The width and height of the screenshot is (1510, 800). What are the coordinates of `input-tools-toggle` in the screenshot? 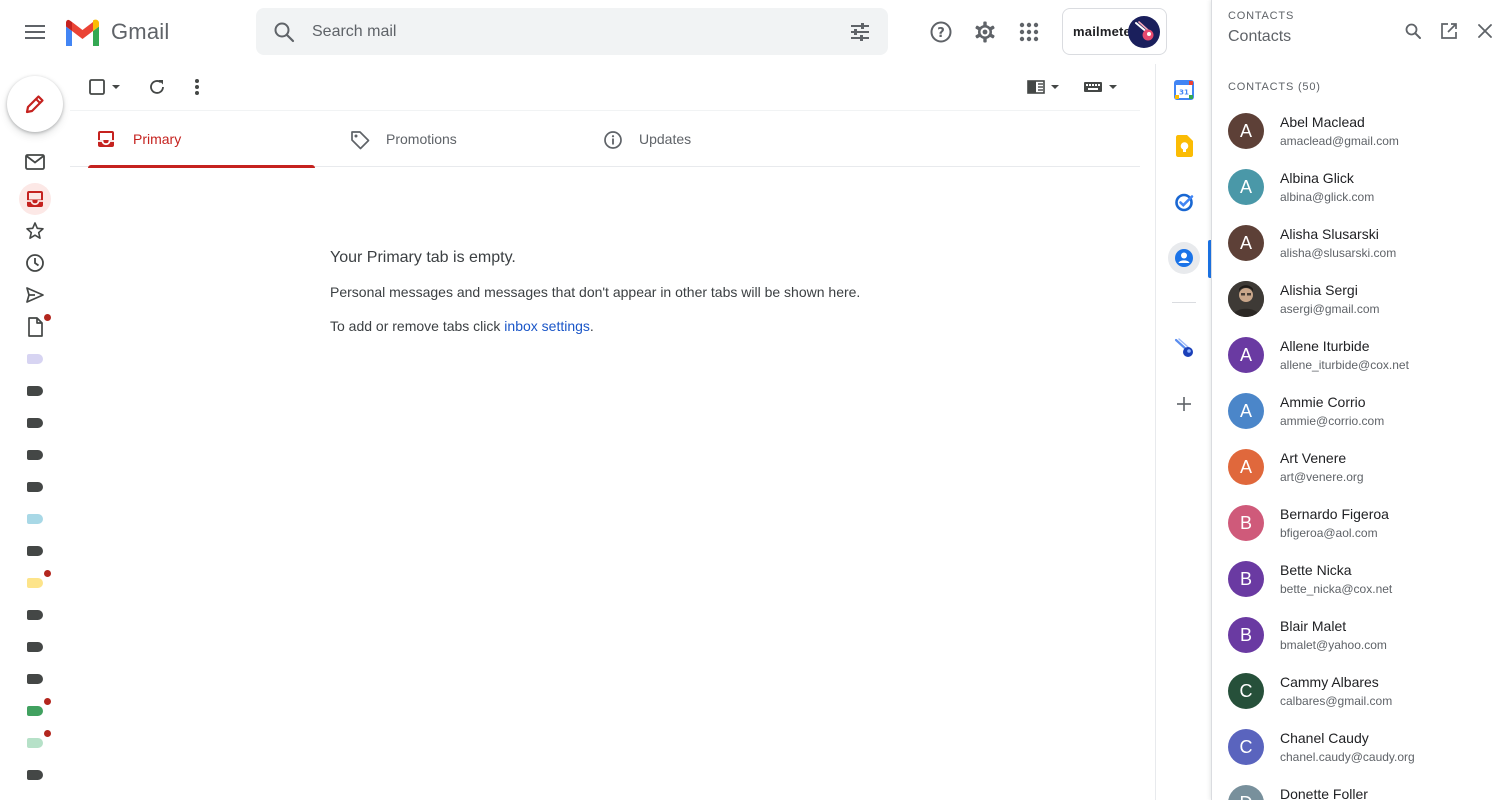 It's located at (1101, 87).